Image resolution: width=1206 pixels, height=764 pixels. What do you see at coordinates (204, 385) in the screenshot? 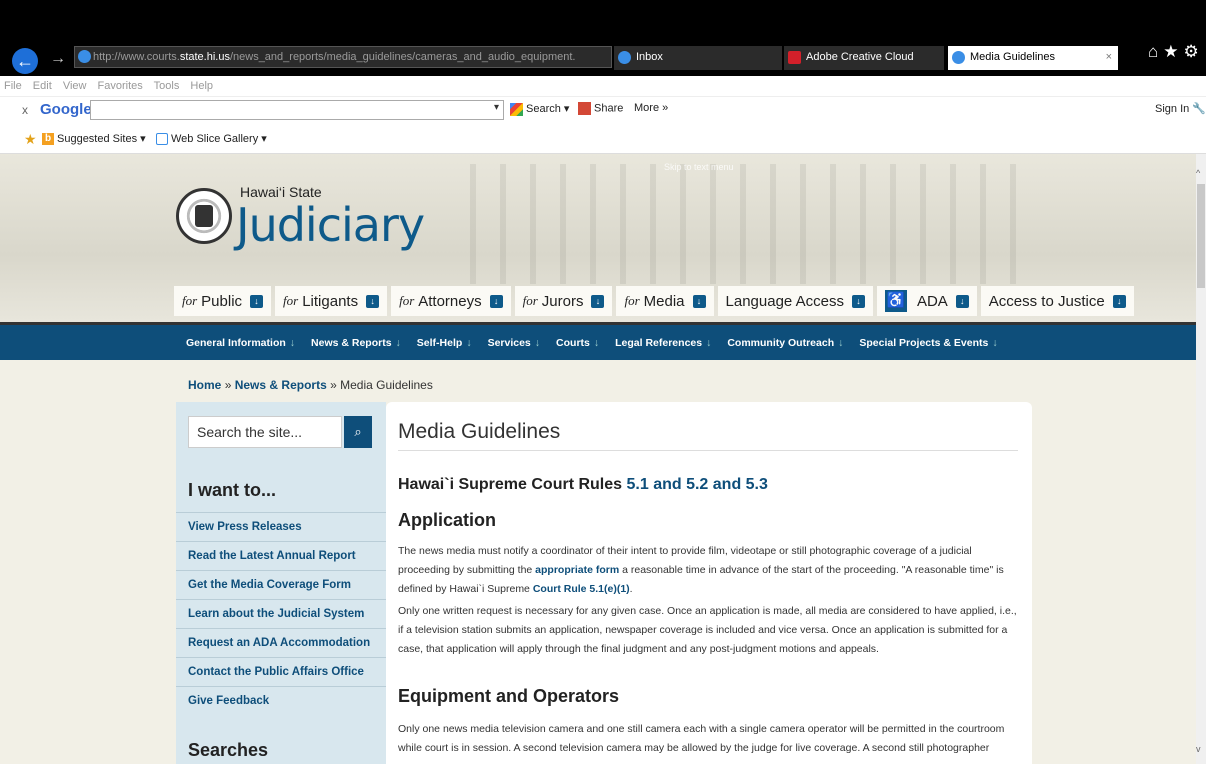
I see `breadcrumb-home: Home` at bounding box center [204, 385].